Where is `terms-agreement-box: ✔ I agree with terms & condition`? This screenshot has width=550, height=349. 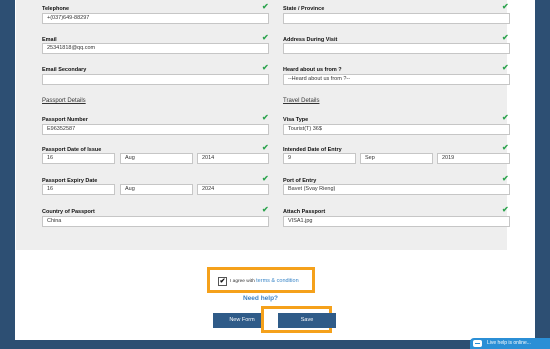
terms-agreement-box: ✔ I agree with terms & condition is located at coordinates (261, 280).